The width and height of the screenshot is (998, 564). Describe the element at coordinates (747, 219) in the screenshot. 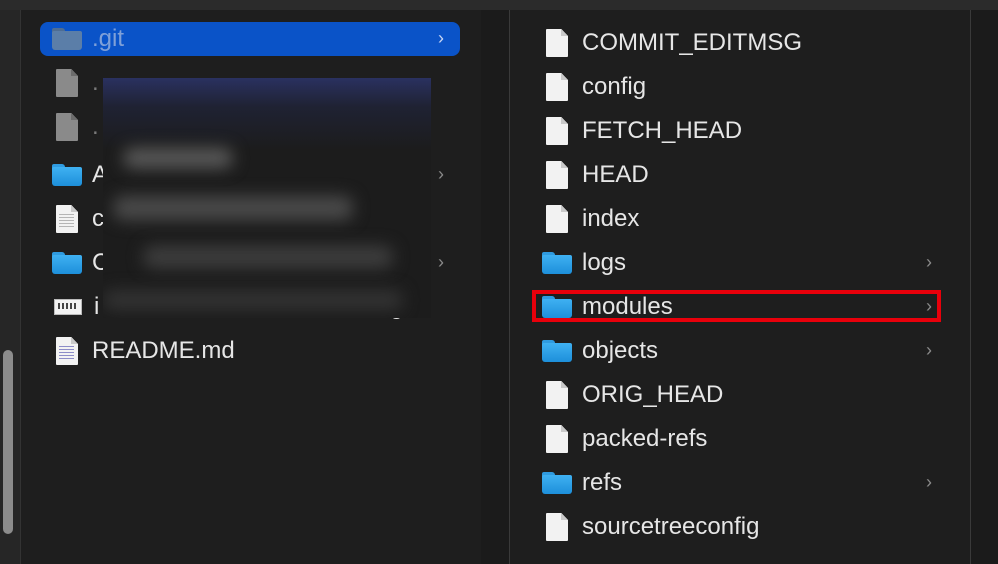

I see `column-item-index: index` at that location.